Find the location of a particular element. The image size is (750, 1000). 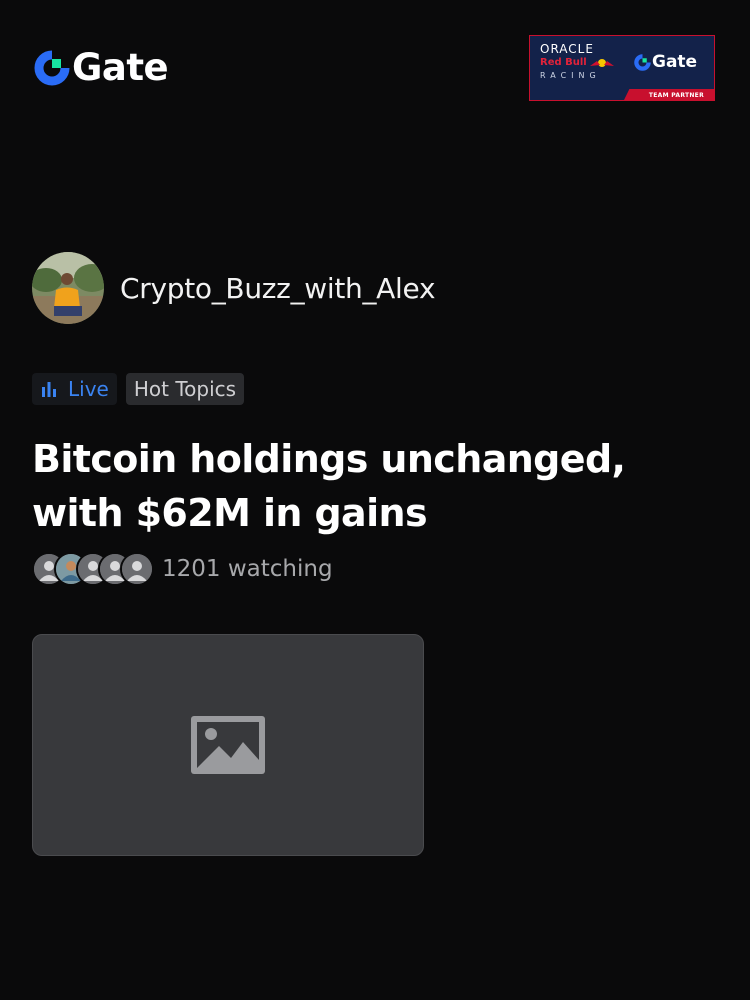

author-avatar is located at coordinates (68, 288).